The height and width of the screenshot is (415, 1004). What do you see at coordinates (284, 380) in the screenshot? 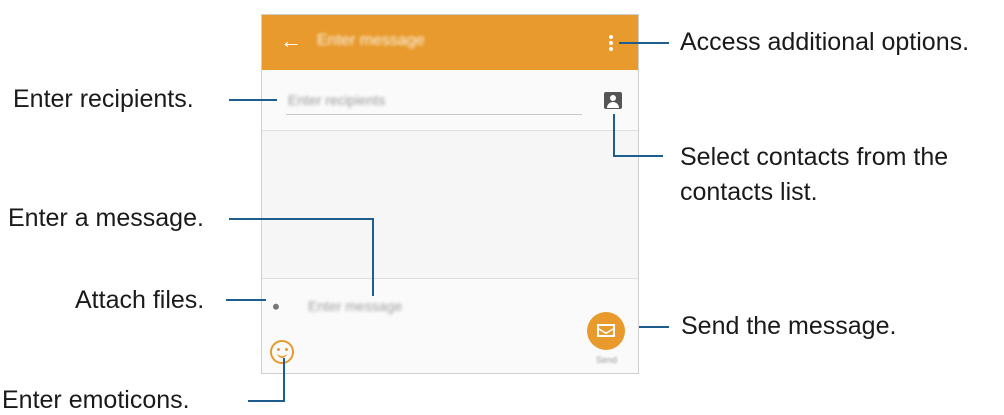
I see `callout-line-emoticons-v` at bounding box center [284, 380].